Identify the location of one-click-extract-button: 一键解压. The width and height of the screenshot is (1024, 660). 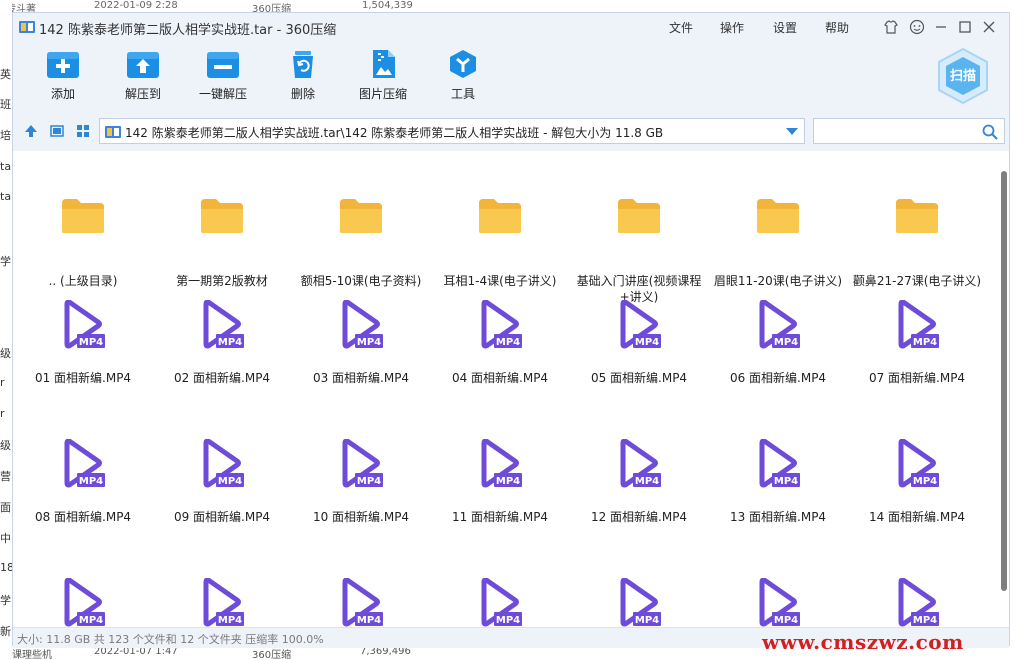
(223, 77).